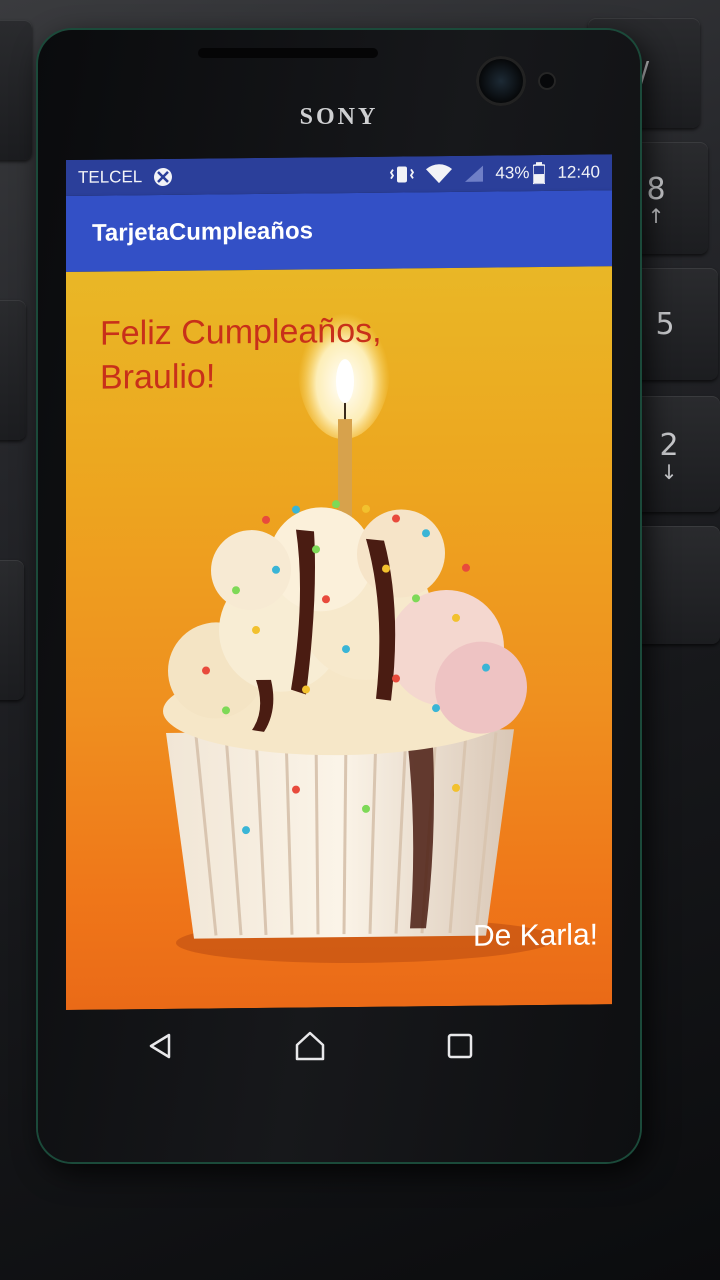  I want to click on key-sublabel: ↓, so click(669, 471).